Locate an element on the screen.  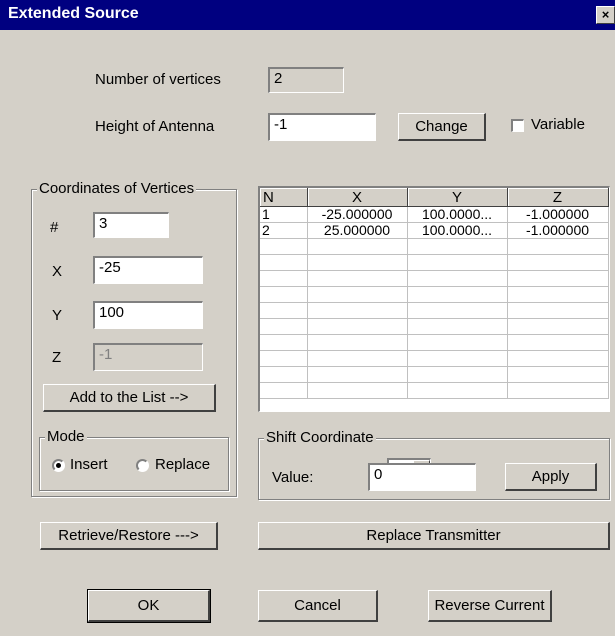
variable-checkbox is located at coordinates (517, 125).